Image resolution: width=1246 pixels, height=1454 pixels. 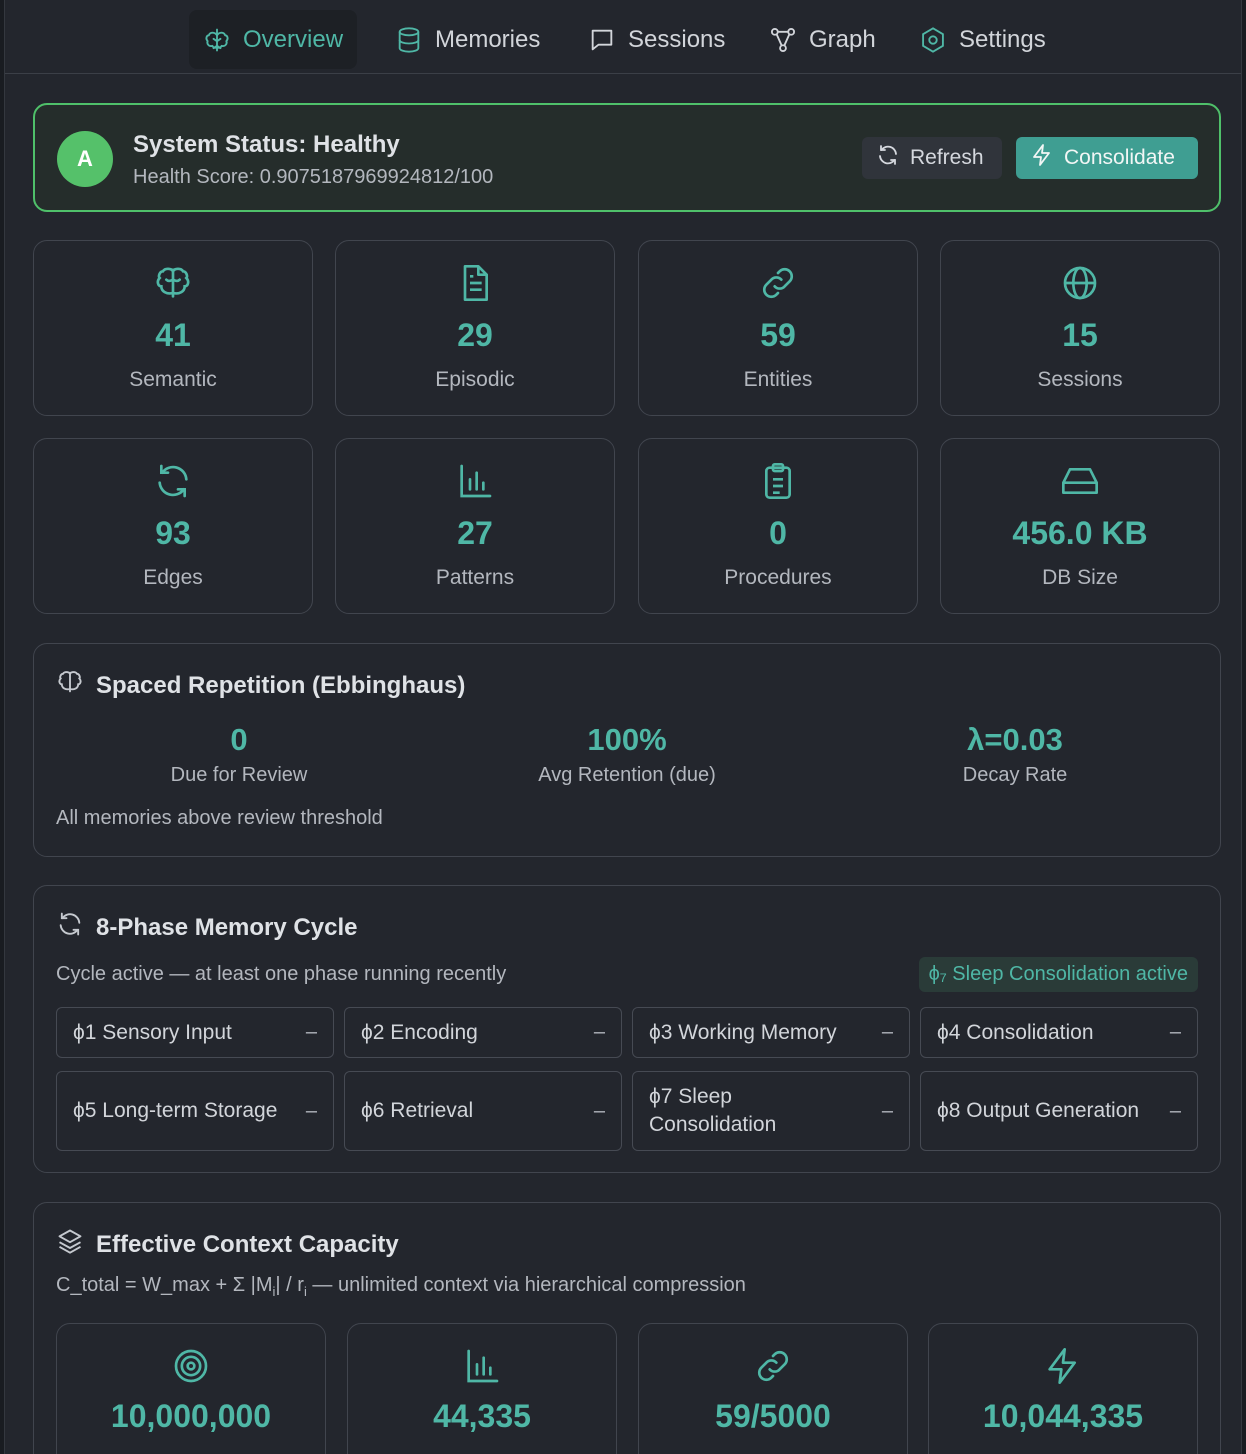 What do you see at coordinates (488, 39) in the screenshot?
I see `tab-memories-label: Memories` at bounding box center [488, 39].